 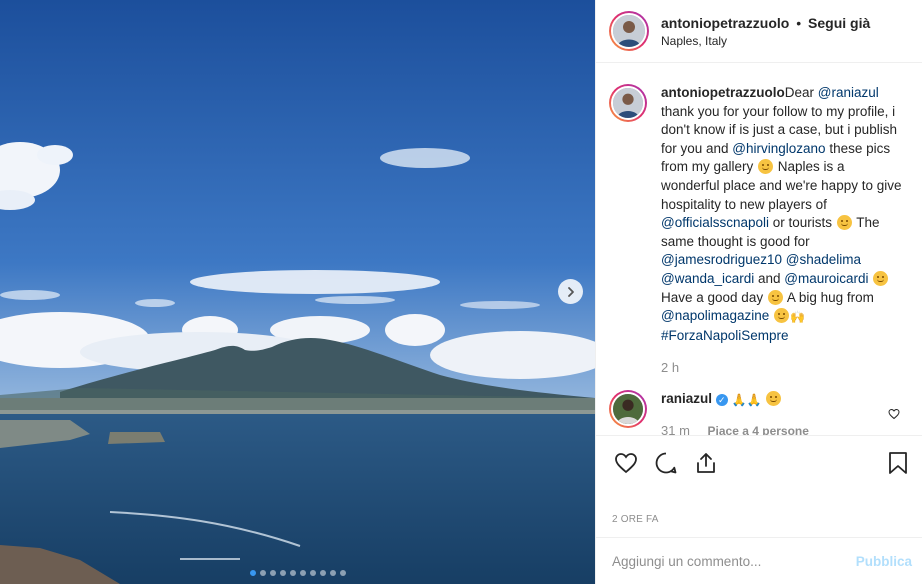 I want to click on location-link: Naples, Italy, so click(x=765, y=41).